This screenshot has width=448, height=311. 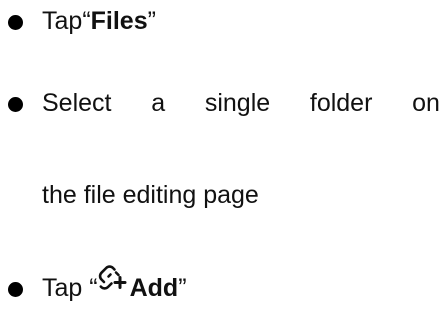 I want to click on link-add-icon, so click(x=112, y=277).